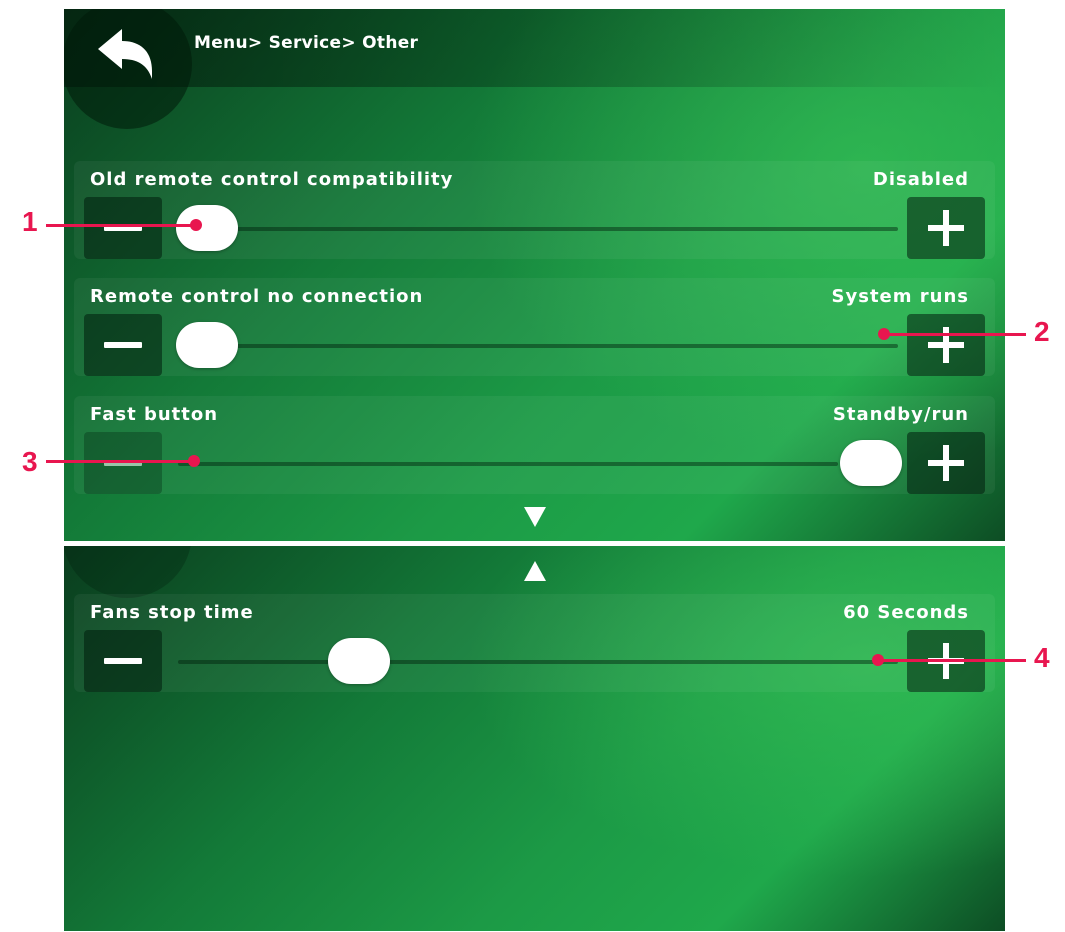 This screenshot has height=932, width=1065. What do you see at coordinates (30, 461) in the screenshot?
I see `annotation-number: 3` at bounding box center [30, 461].